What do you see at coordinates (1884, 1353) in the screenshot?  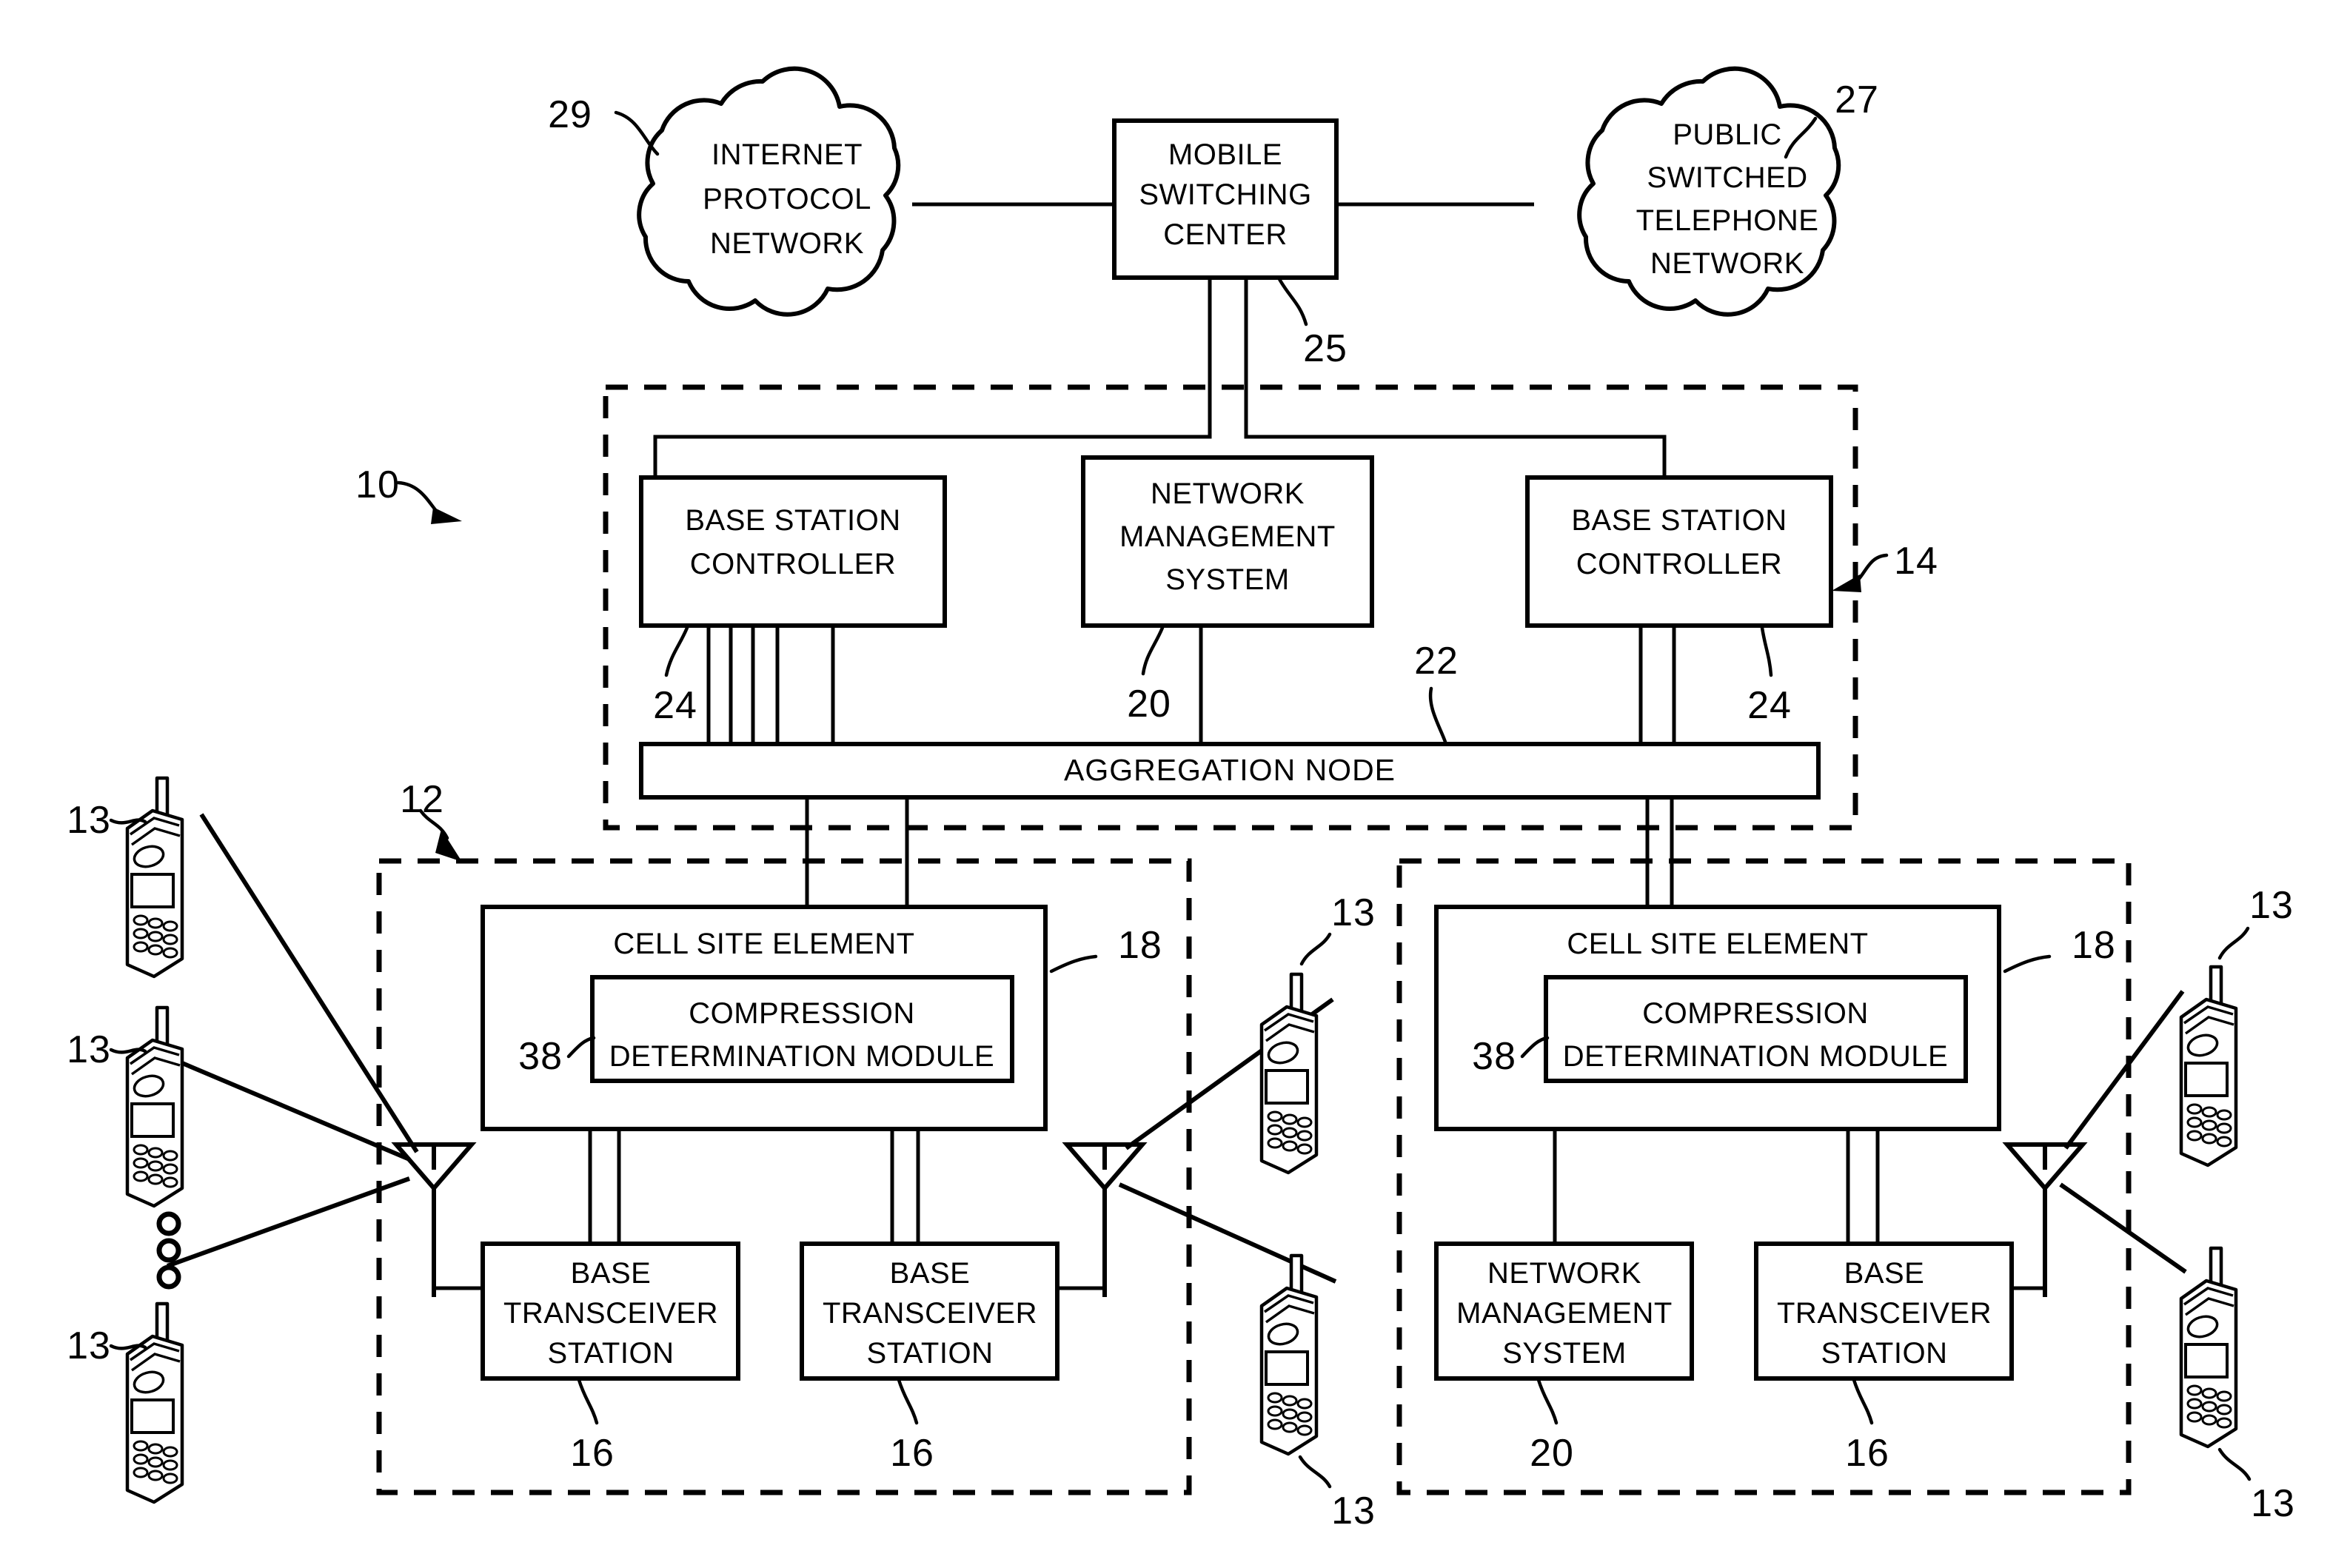 I see `bts-r1-line-3: STATION` at bounding box center [1884, 1353].